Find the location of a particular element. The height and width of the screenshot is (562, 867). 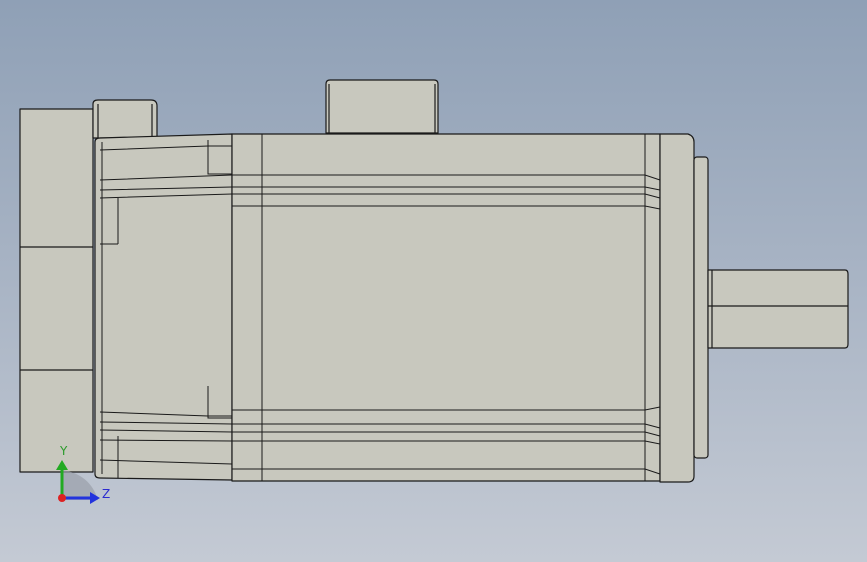

triad-y-label: Y is located at coordinates (63, 451).